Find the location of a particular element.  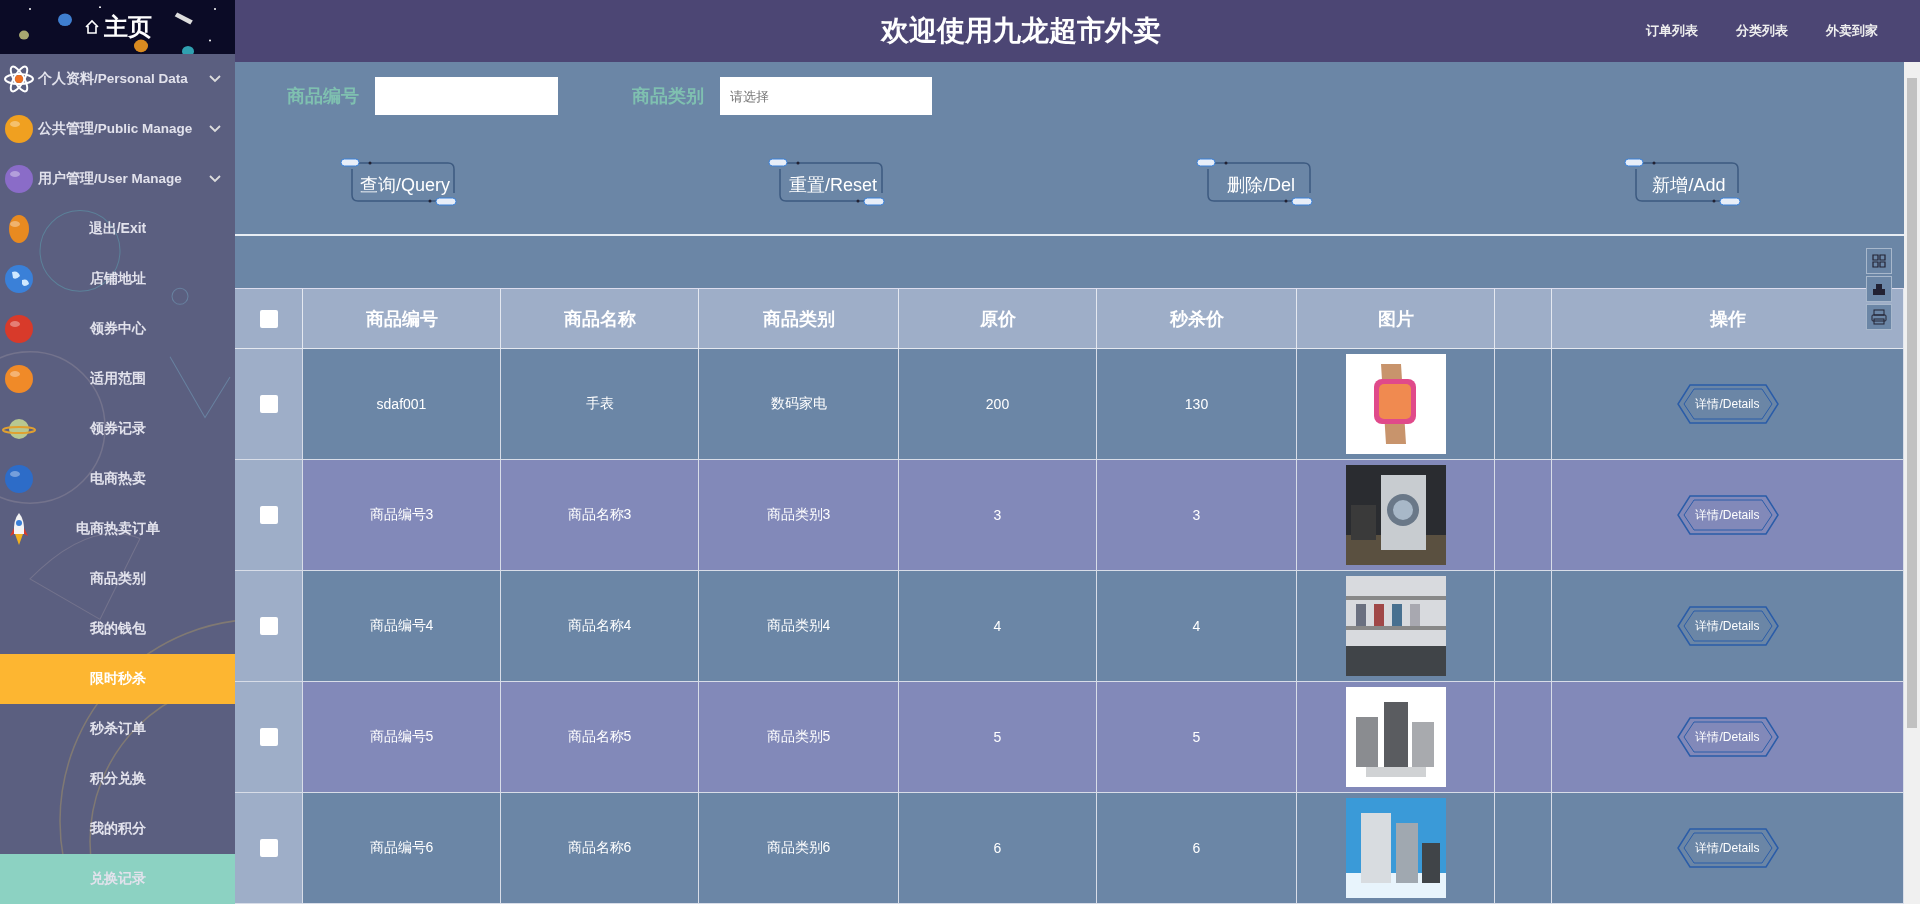

table-cell: 商品编号3 is located at coordinates (402, 515).